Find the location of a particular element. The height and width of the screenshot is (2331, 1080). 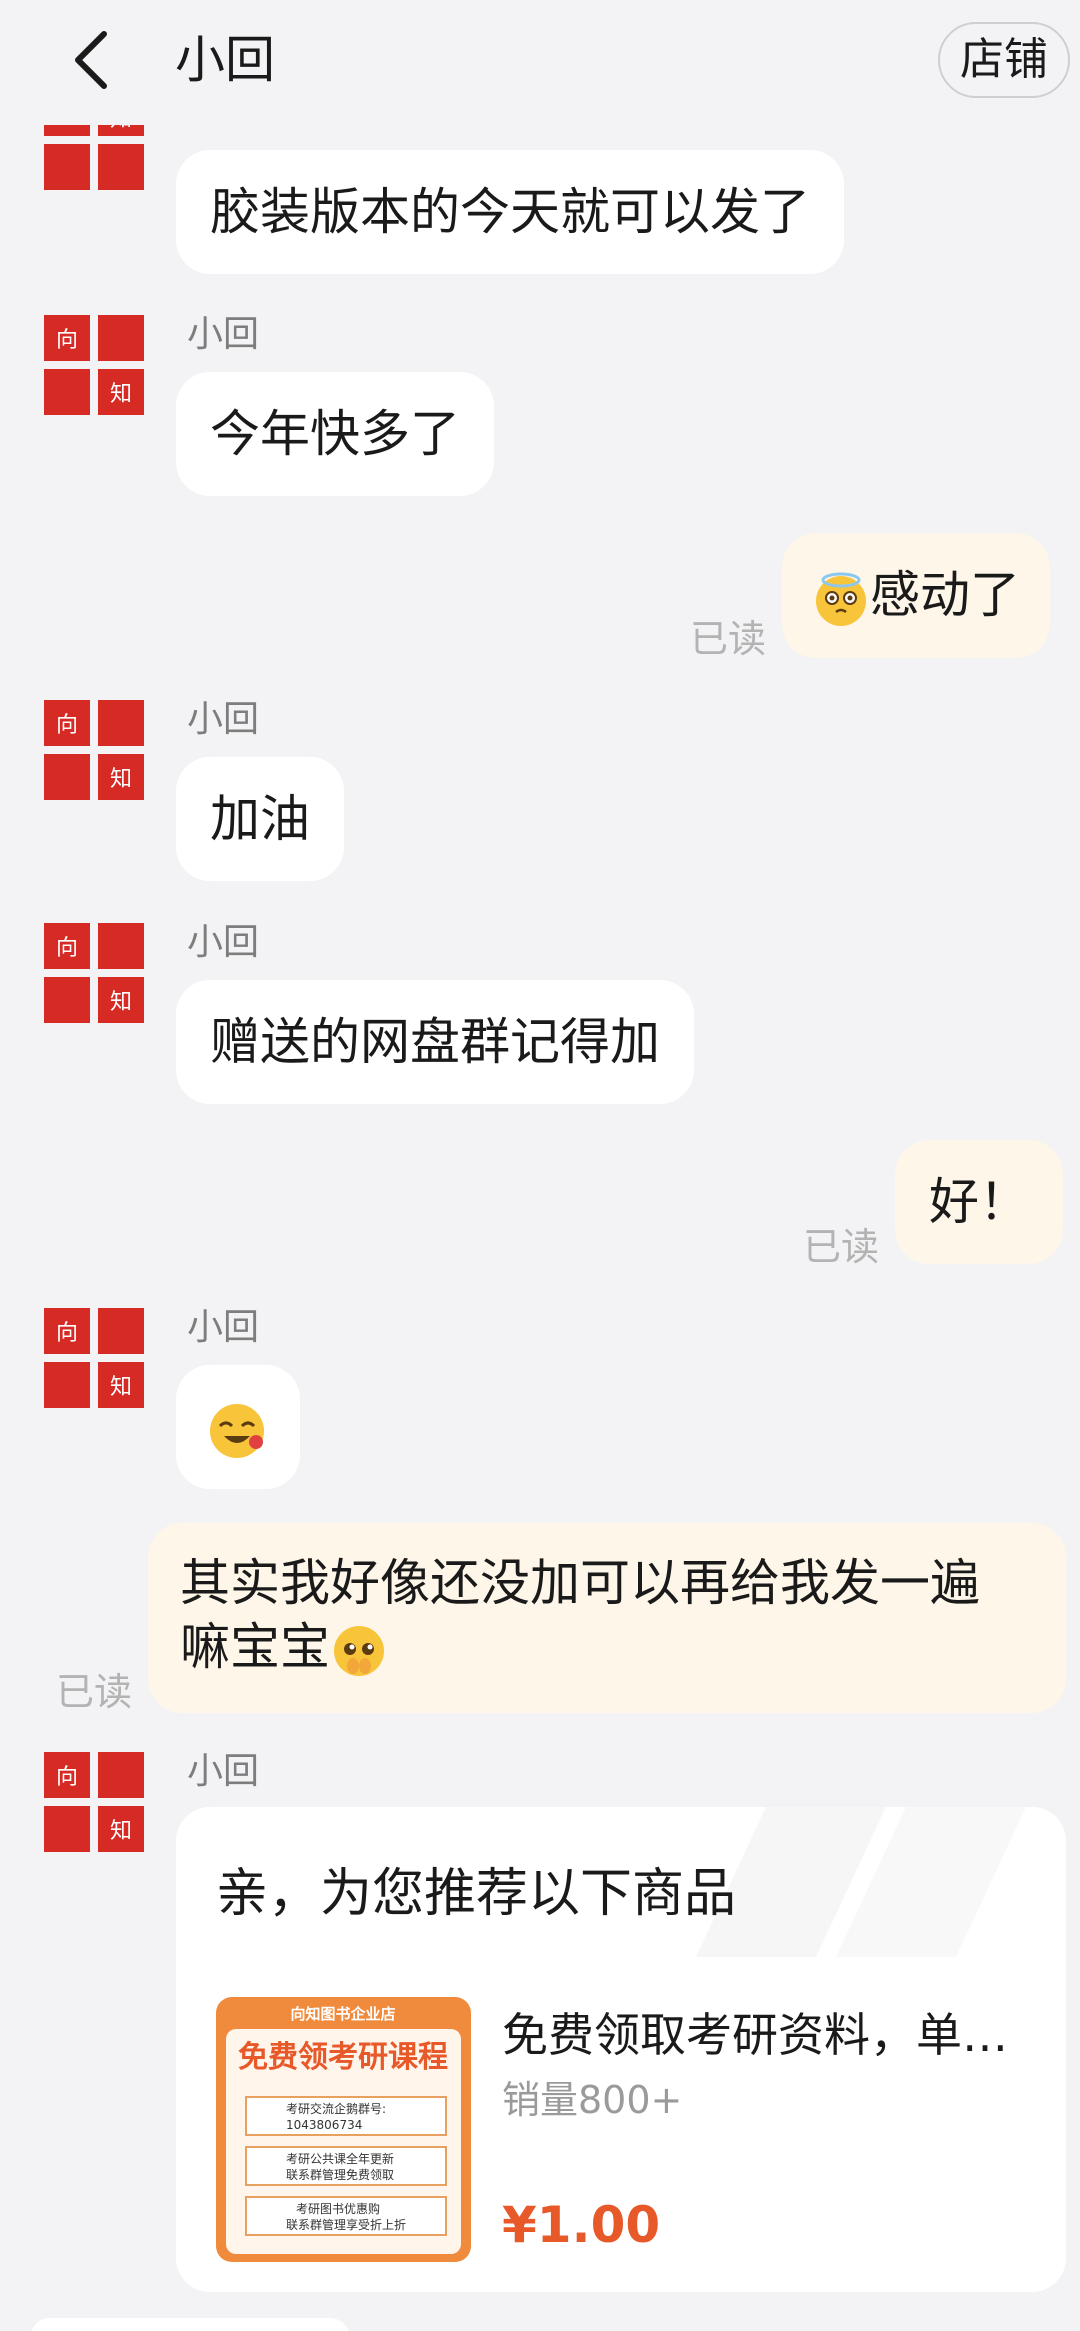

message-bubble: 其实我好像还没加可以再给我发一遍 嘛宝宝 is located at coordinates (607, 1618).